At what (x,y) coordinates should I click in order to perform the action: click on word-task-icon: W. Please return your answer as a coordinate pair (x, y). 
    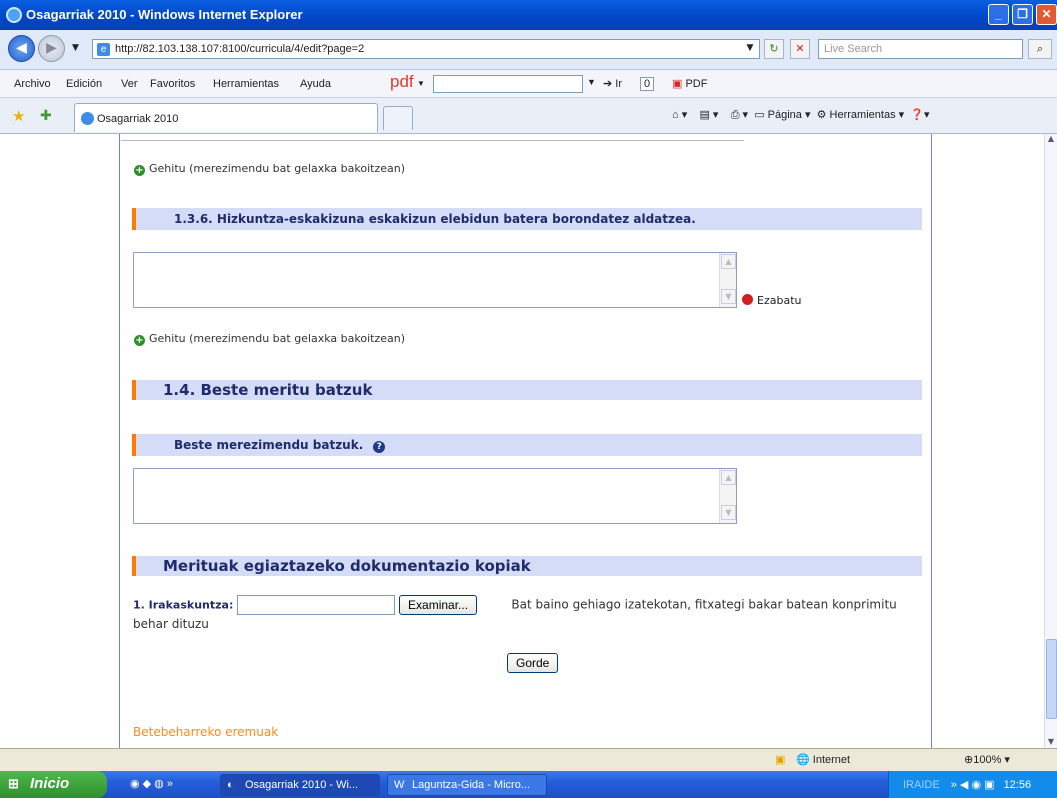
    Looking at the image, I should click on (399, 785).